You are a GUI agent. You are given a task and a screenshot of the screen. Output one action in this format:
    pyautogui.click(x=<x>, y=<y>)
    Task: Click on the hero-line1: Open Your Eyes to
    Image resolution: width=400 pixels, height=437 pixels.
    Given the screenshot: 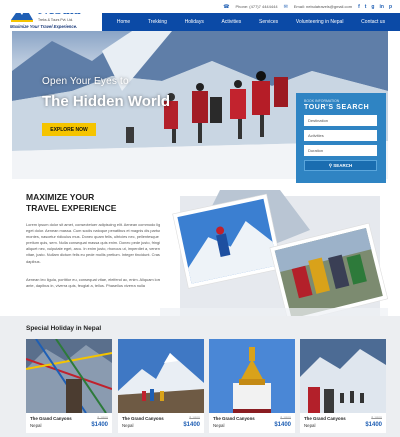 What is the action you would take?
    pyautogui.click(x=85, y=81)
    